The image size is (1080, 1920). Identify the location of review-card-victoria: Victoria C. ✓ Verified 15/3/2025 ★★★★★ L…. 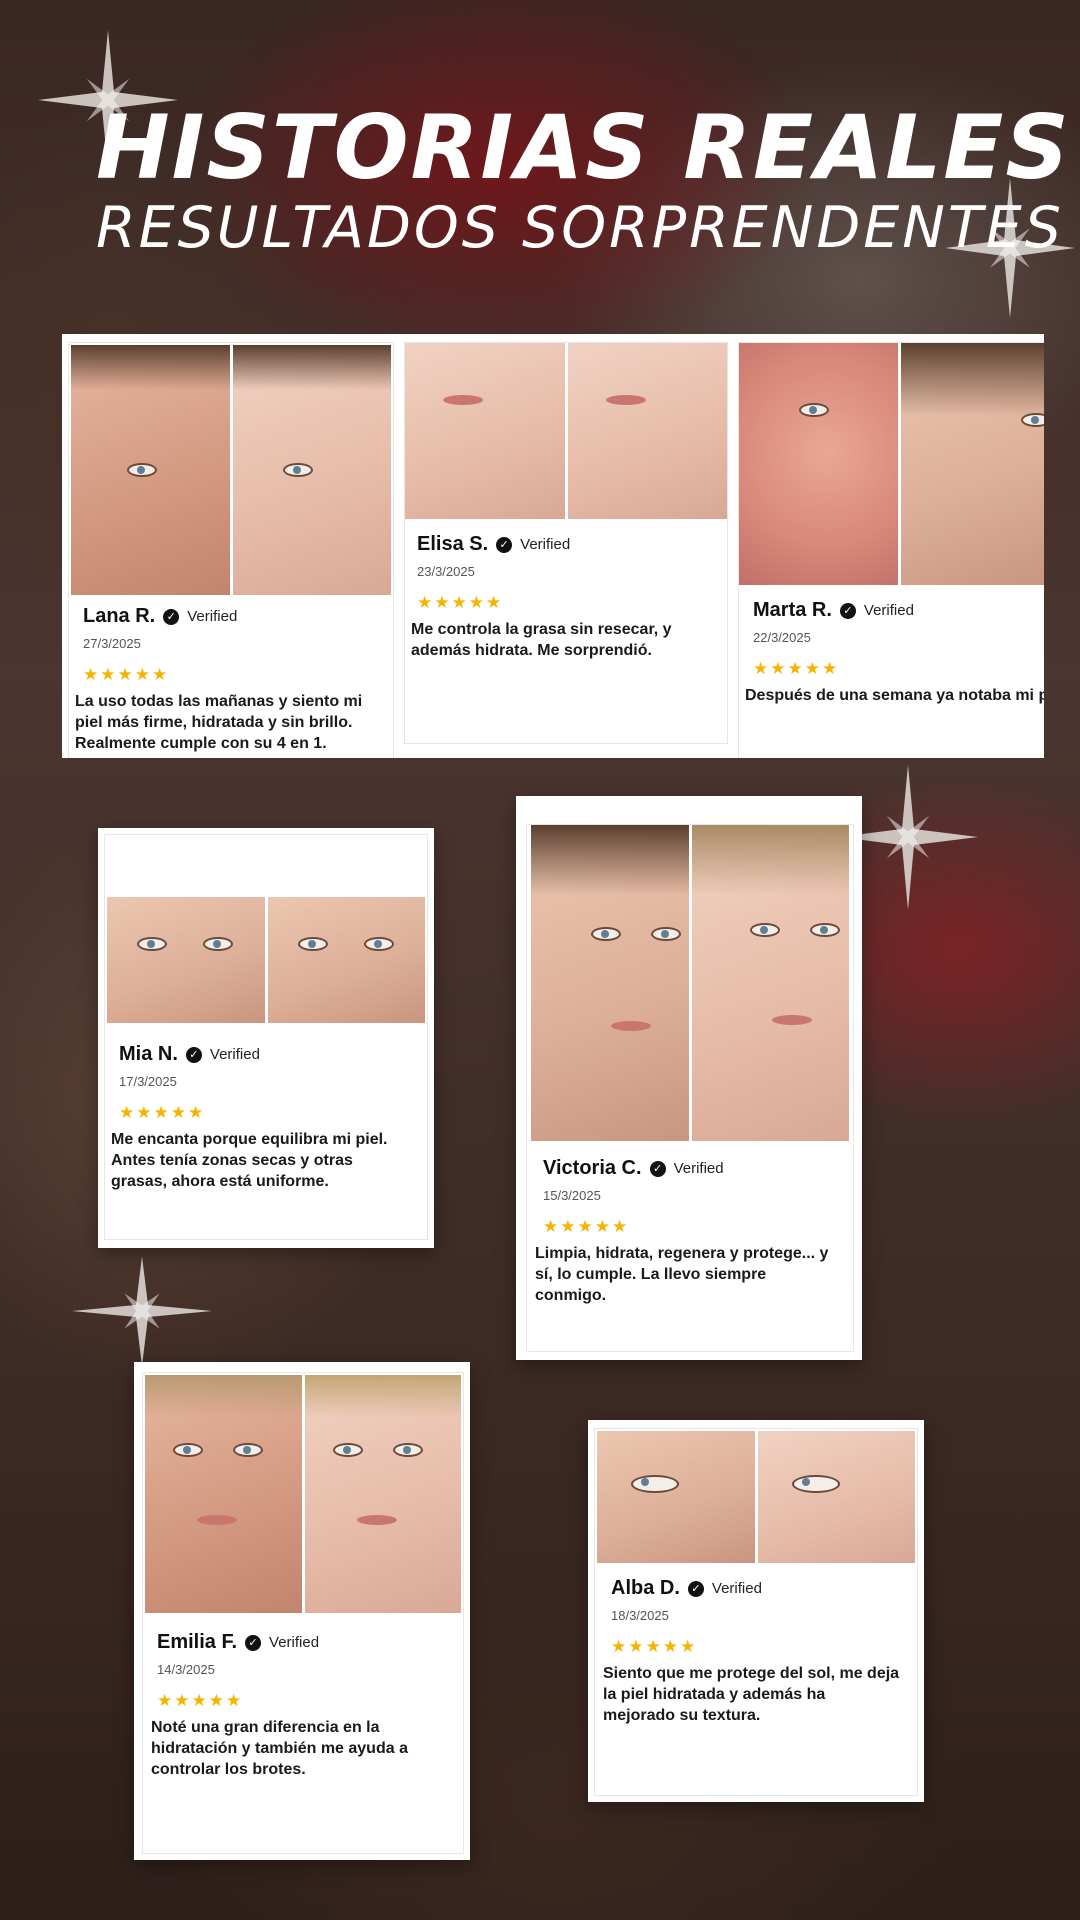
(689, 1078).